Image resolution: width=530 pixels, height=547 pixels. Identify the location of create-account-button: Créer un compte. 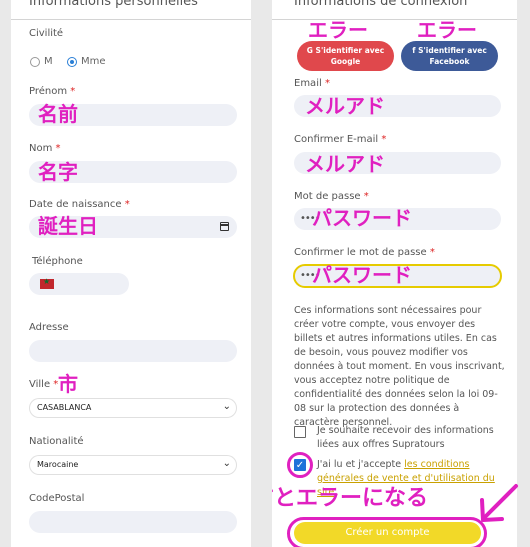
(387, 533).